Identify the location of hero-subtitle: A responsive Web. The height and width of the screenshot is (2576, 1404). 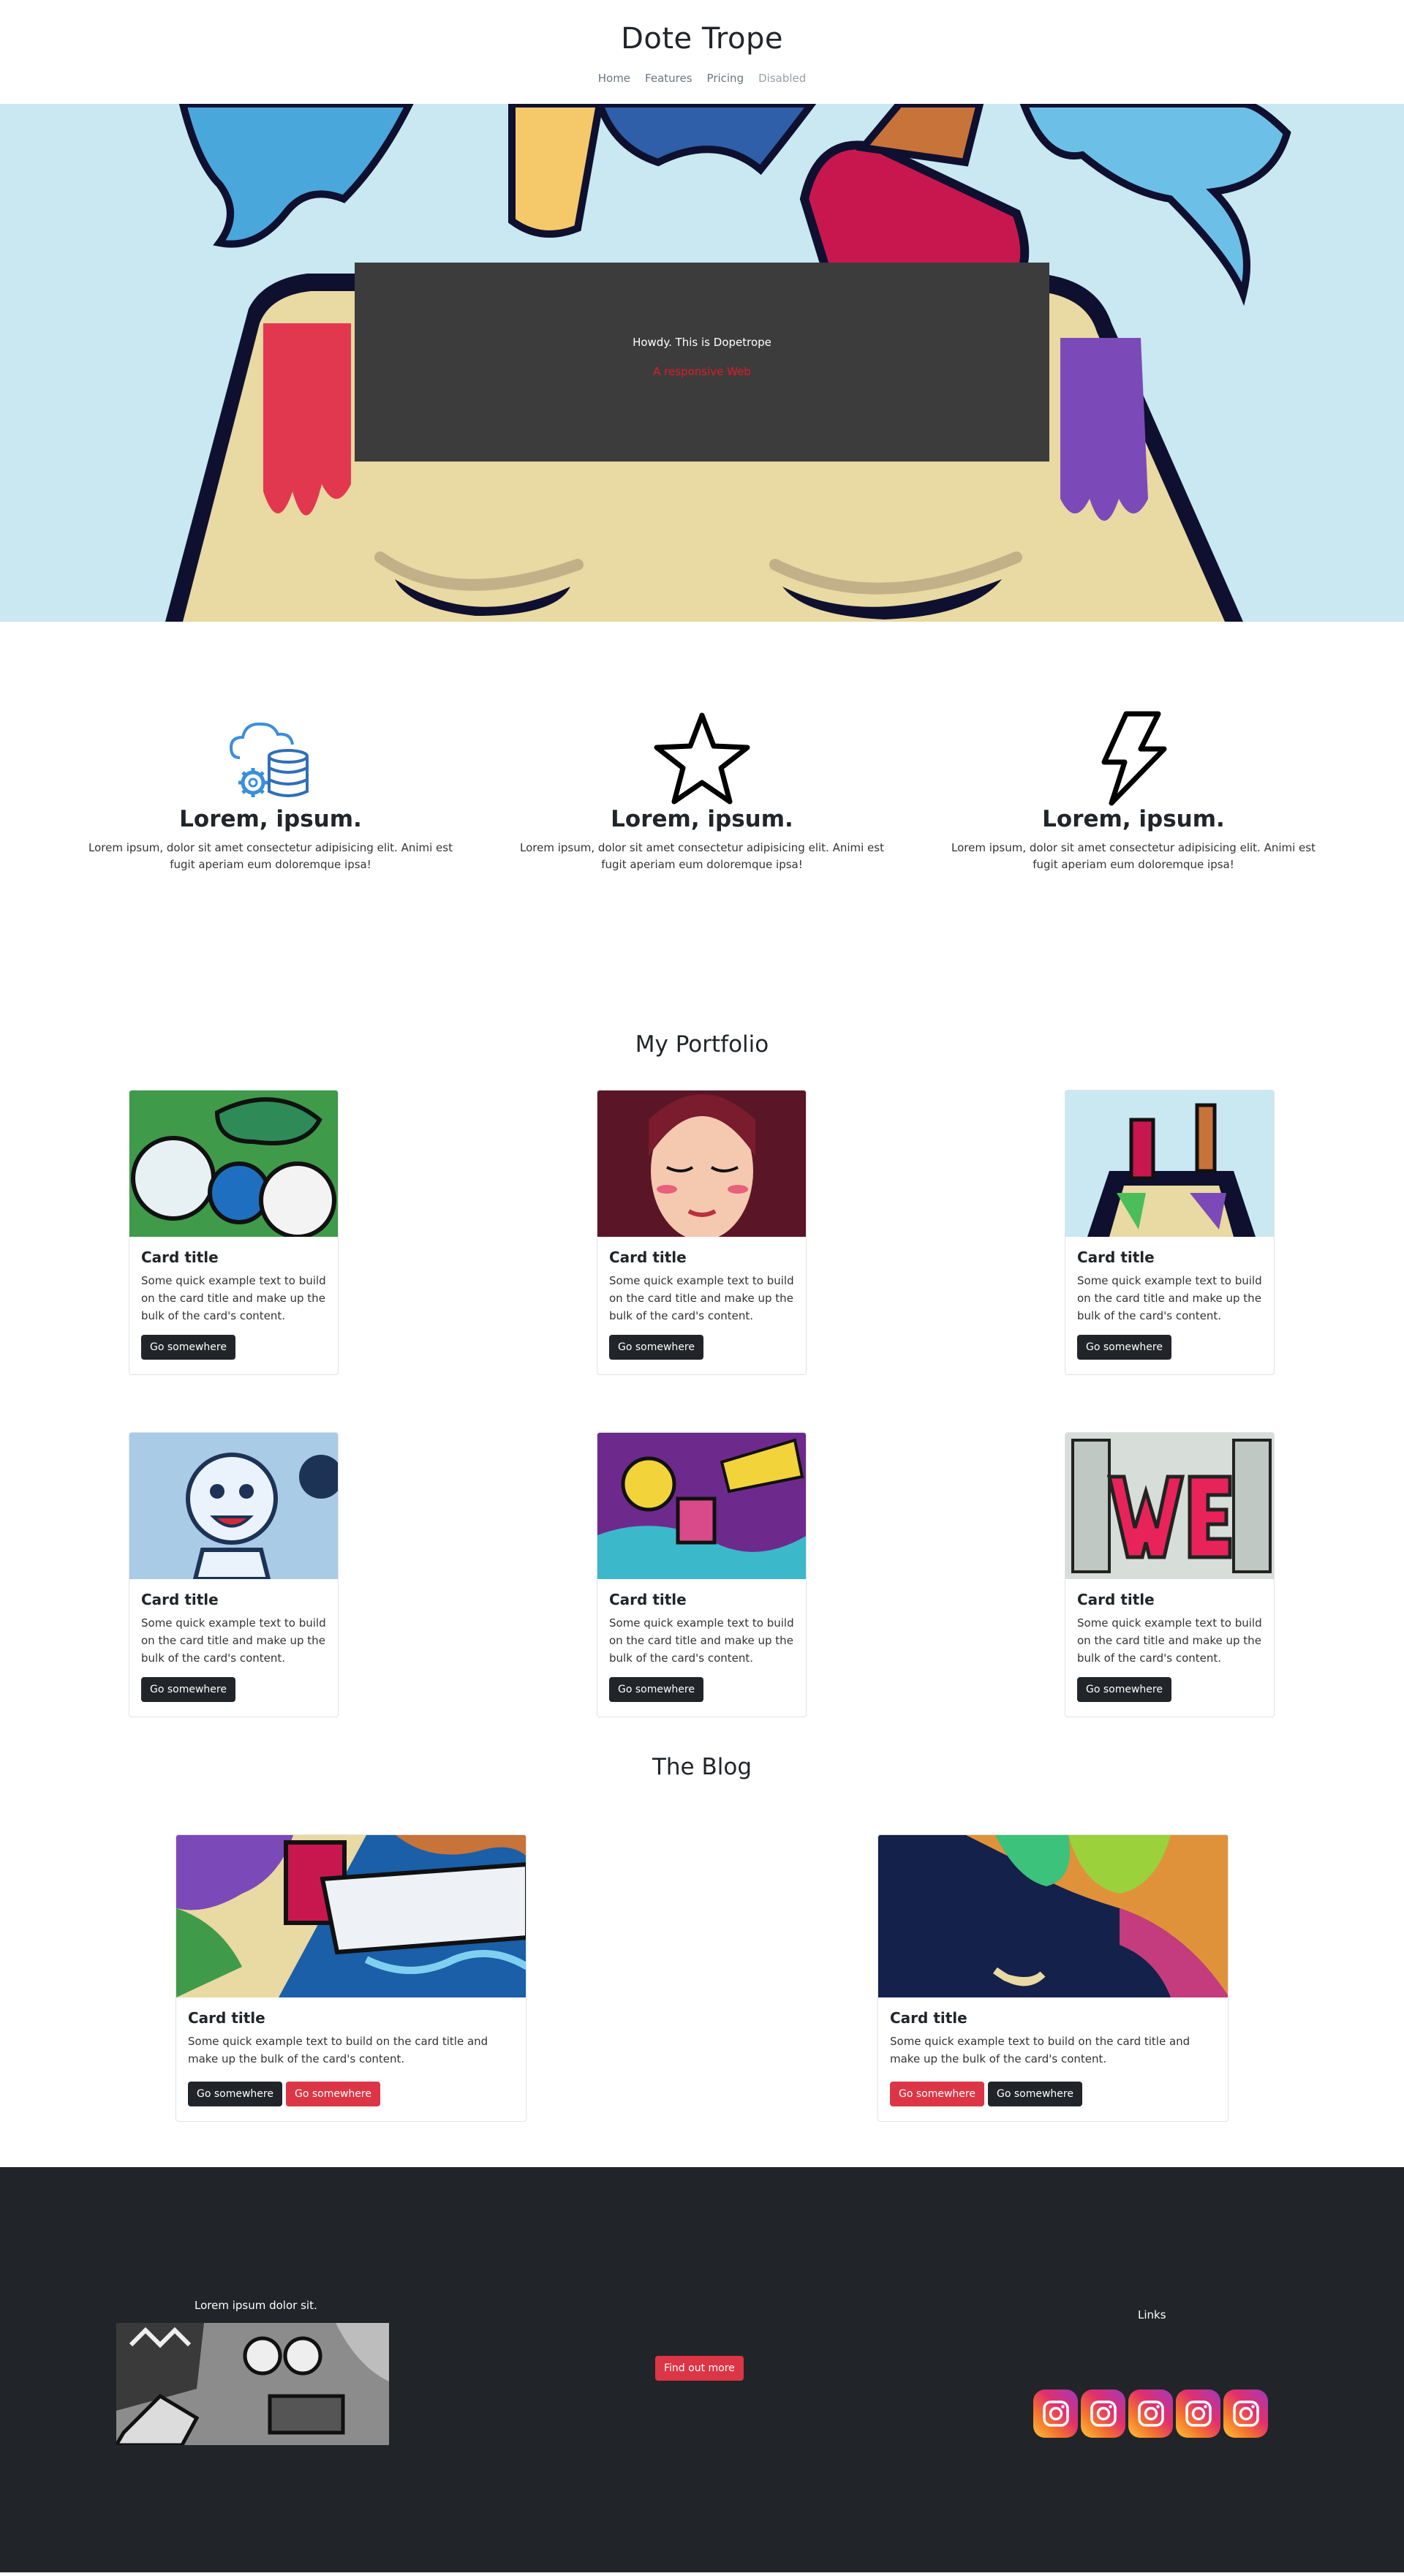
(702, 371).